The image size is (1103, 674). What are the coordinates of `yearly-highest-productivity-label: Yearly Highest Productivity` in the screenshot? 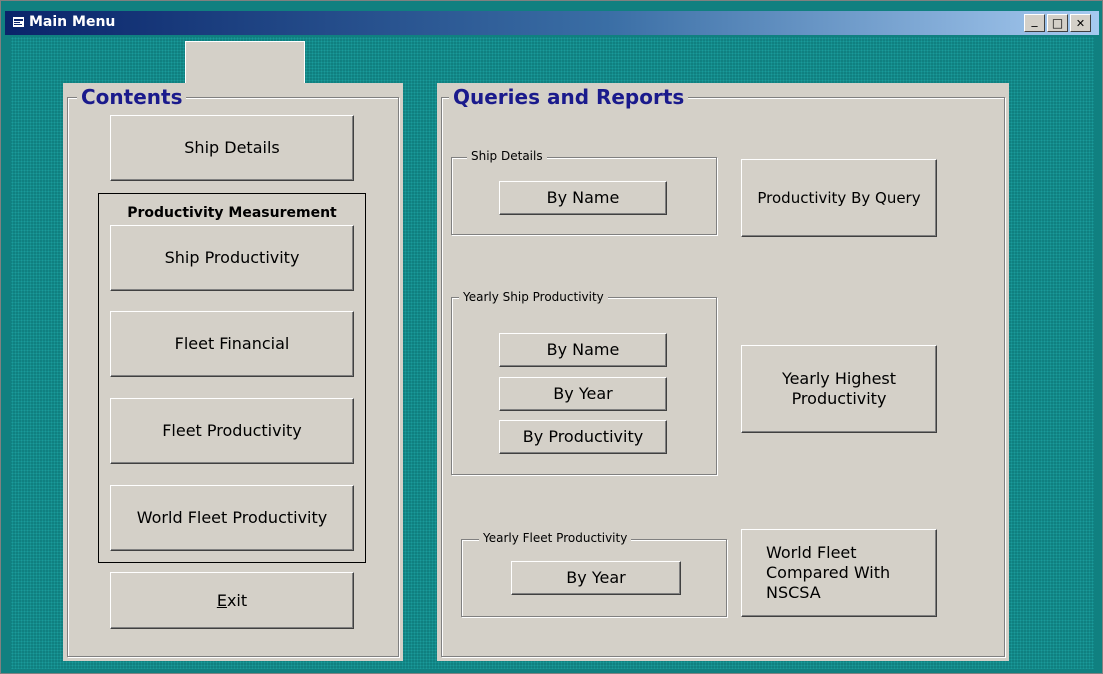 It's located at (839, 388).